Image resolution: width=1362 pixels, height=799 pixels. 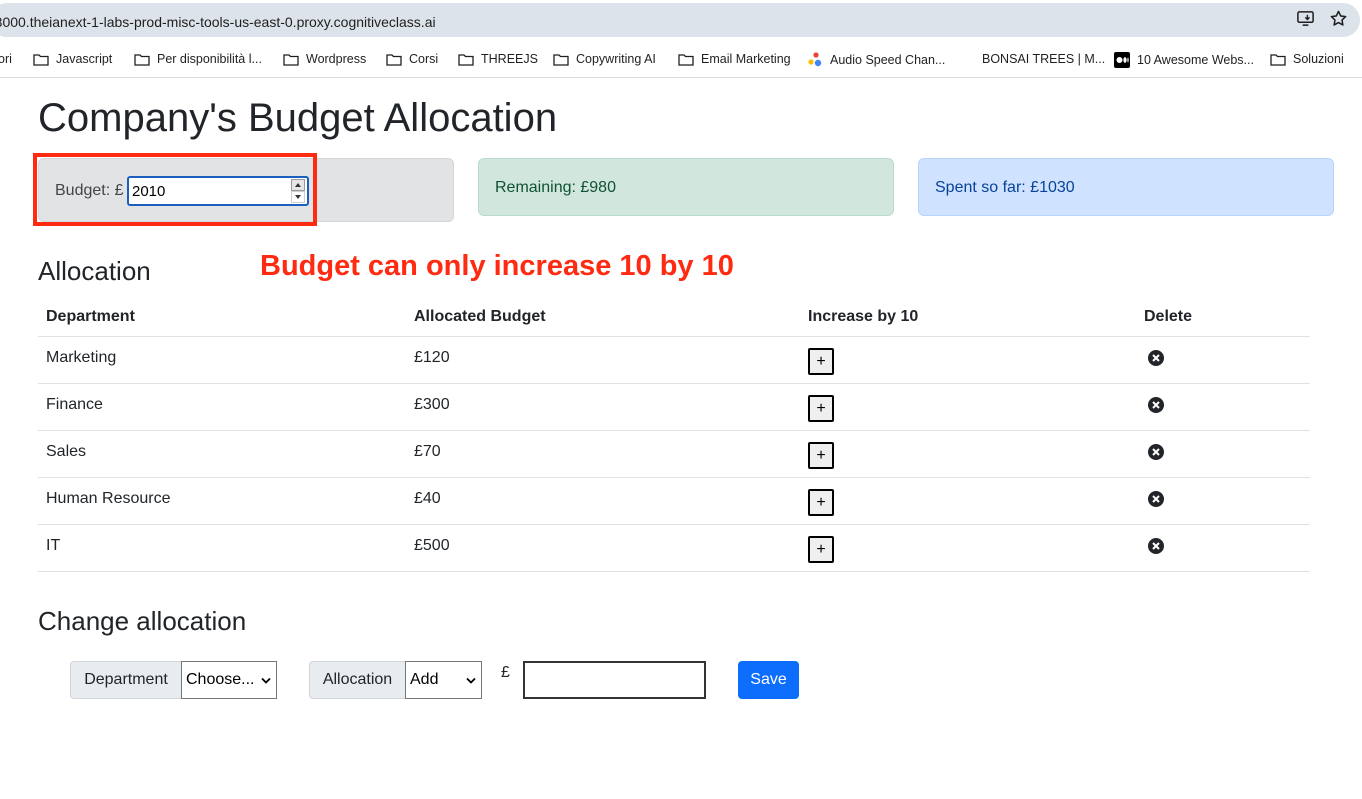 I want to click on bookmark-item: Copywriting AI, so click(x=604, y=59).